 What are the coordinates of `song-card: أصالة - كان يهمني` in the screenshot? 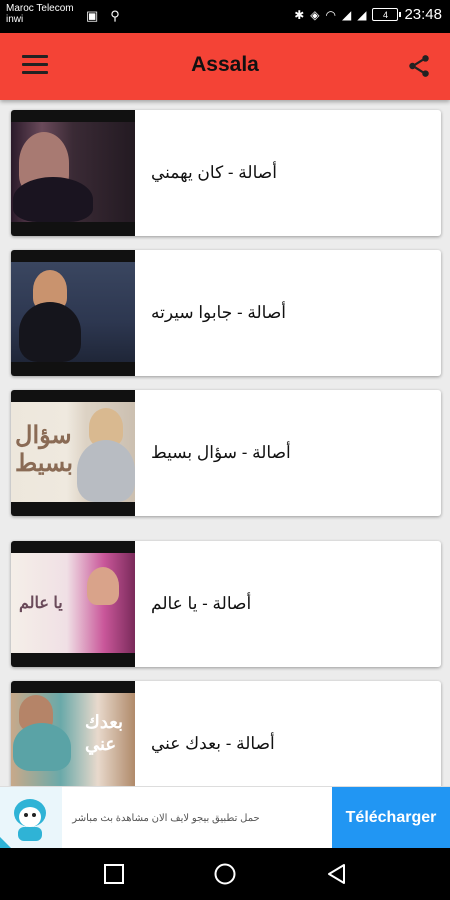 It's located at (226, 173).